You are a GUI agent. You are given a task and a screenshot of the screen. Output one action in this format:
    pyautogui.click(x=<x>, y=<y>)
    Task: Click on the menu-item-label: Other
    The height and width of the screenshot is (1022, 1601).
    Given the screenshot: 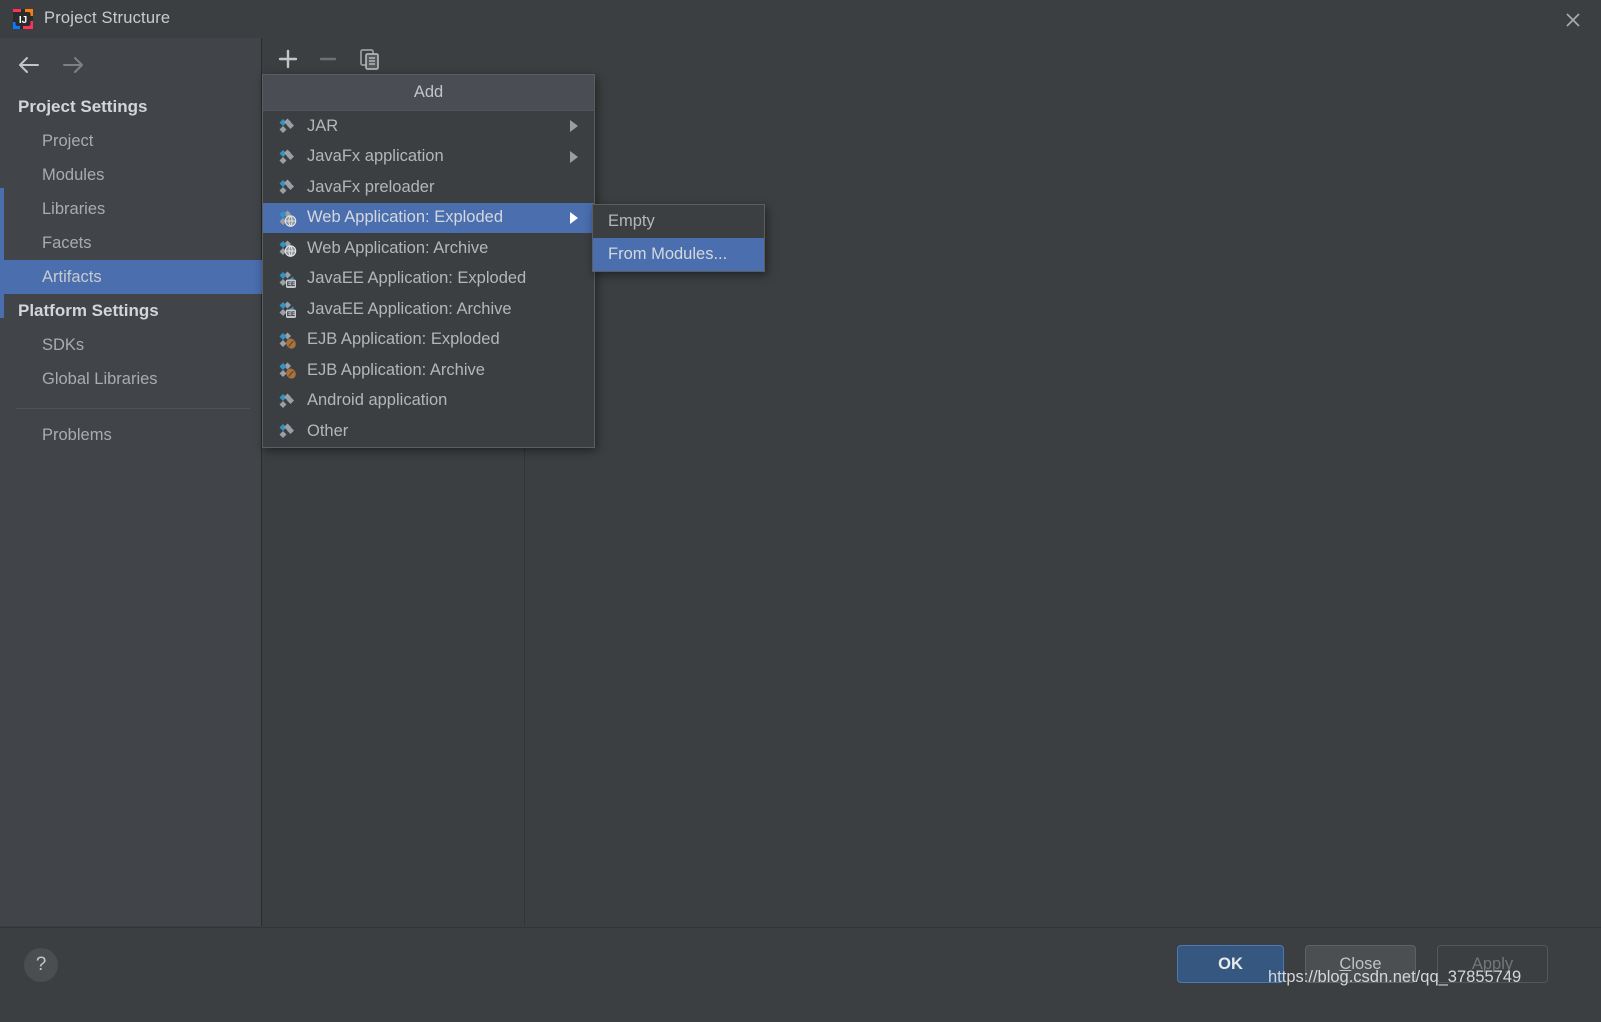 What is the action you would take?
    pyautogui.click(x=328, y=430)
    